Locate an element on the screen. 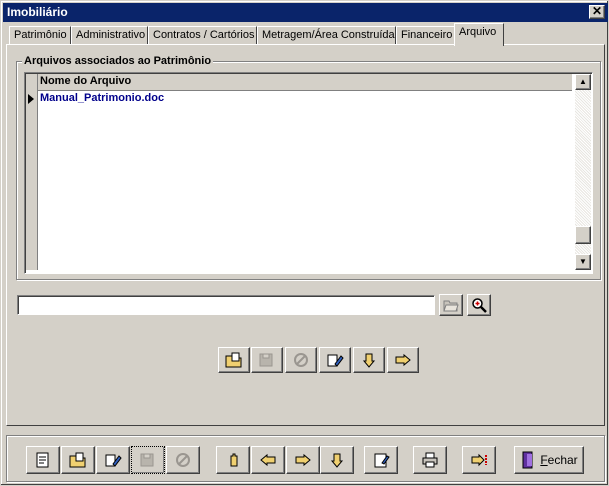 The width and height of the screenshot is (609, 486). first-record-button is located at coordinates (233, 460).